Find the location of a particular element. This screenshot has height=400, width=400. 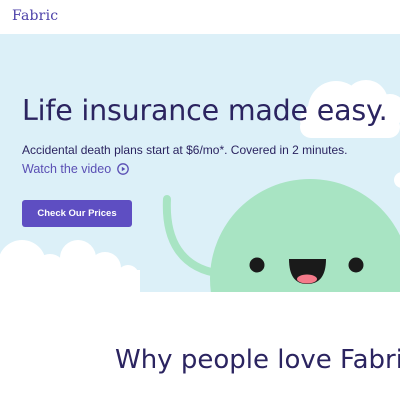

play-circle-icon is located at coordinates (123, 169).